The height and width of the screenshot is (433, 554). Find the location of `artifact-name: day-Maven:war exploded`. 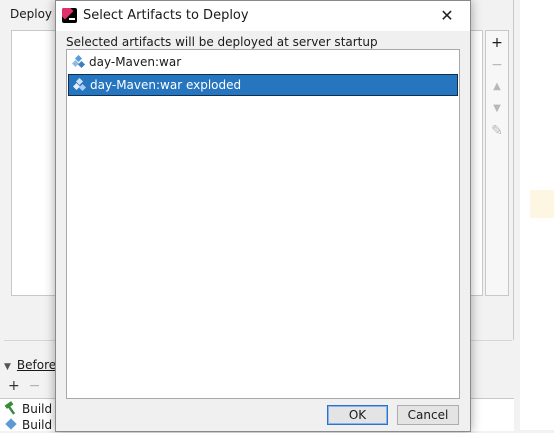

artifact-name: day-Maven:war exploded is located at coordinates (166, 85).